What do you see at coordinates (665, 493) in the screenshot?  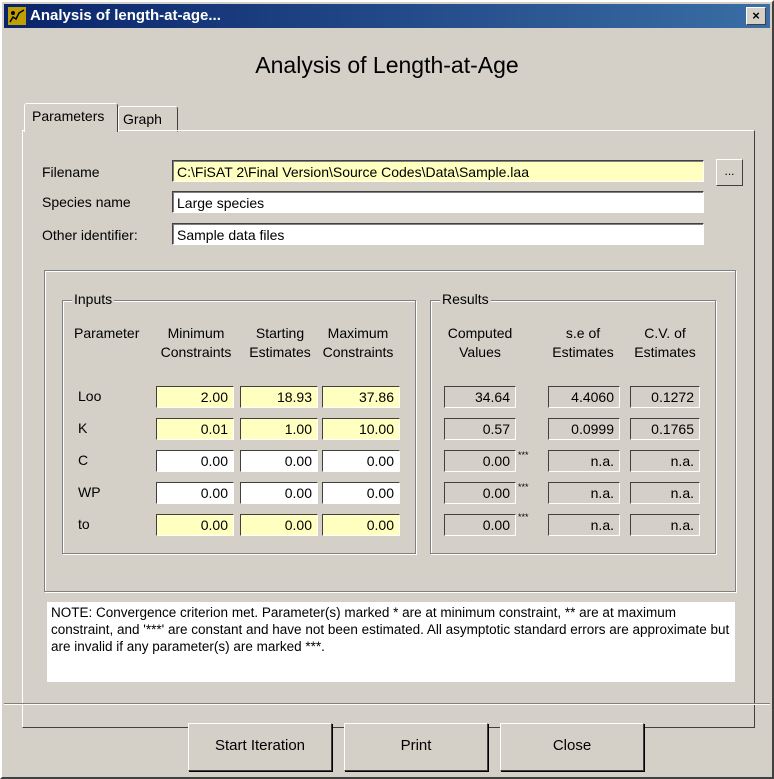 I see `wp-cv-value: n.a.` at bounding box center [665, 493].